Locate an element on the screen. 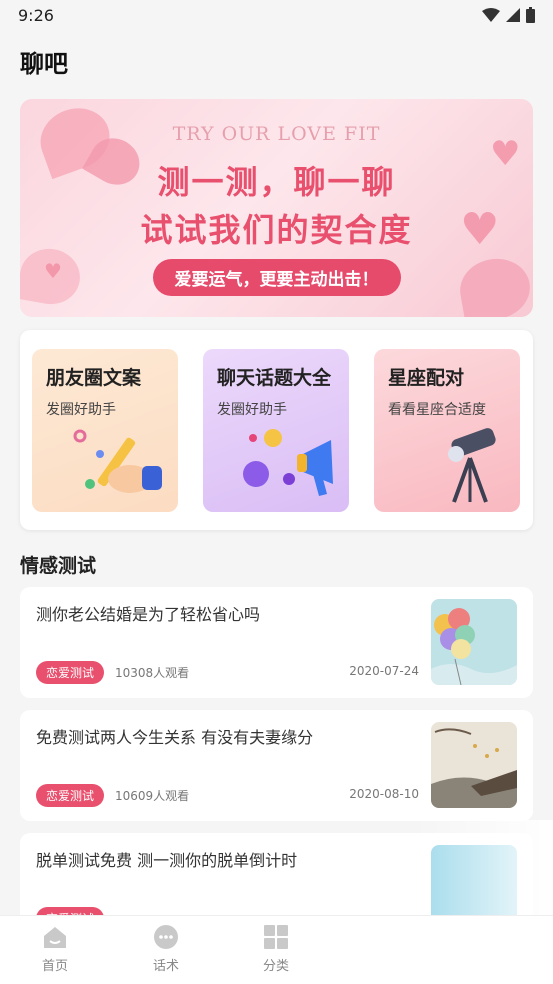 This screenshot has width=553, height=984. view-count: 10609人观看 is located at coordinates (152, 796).